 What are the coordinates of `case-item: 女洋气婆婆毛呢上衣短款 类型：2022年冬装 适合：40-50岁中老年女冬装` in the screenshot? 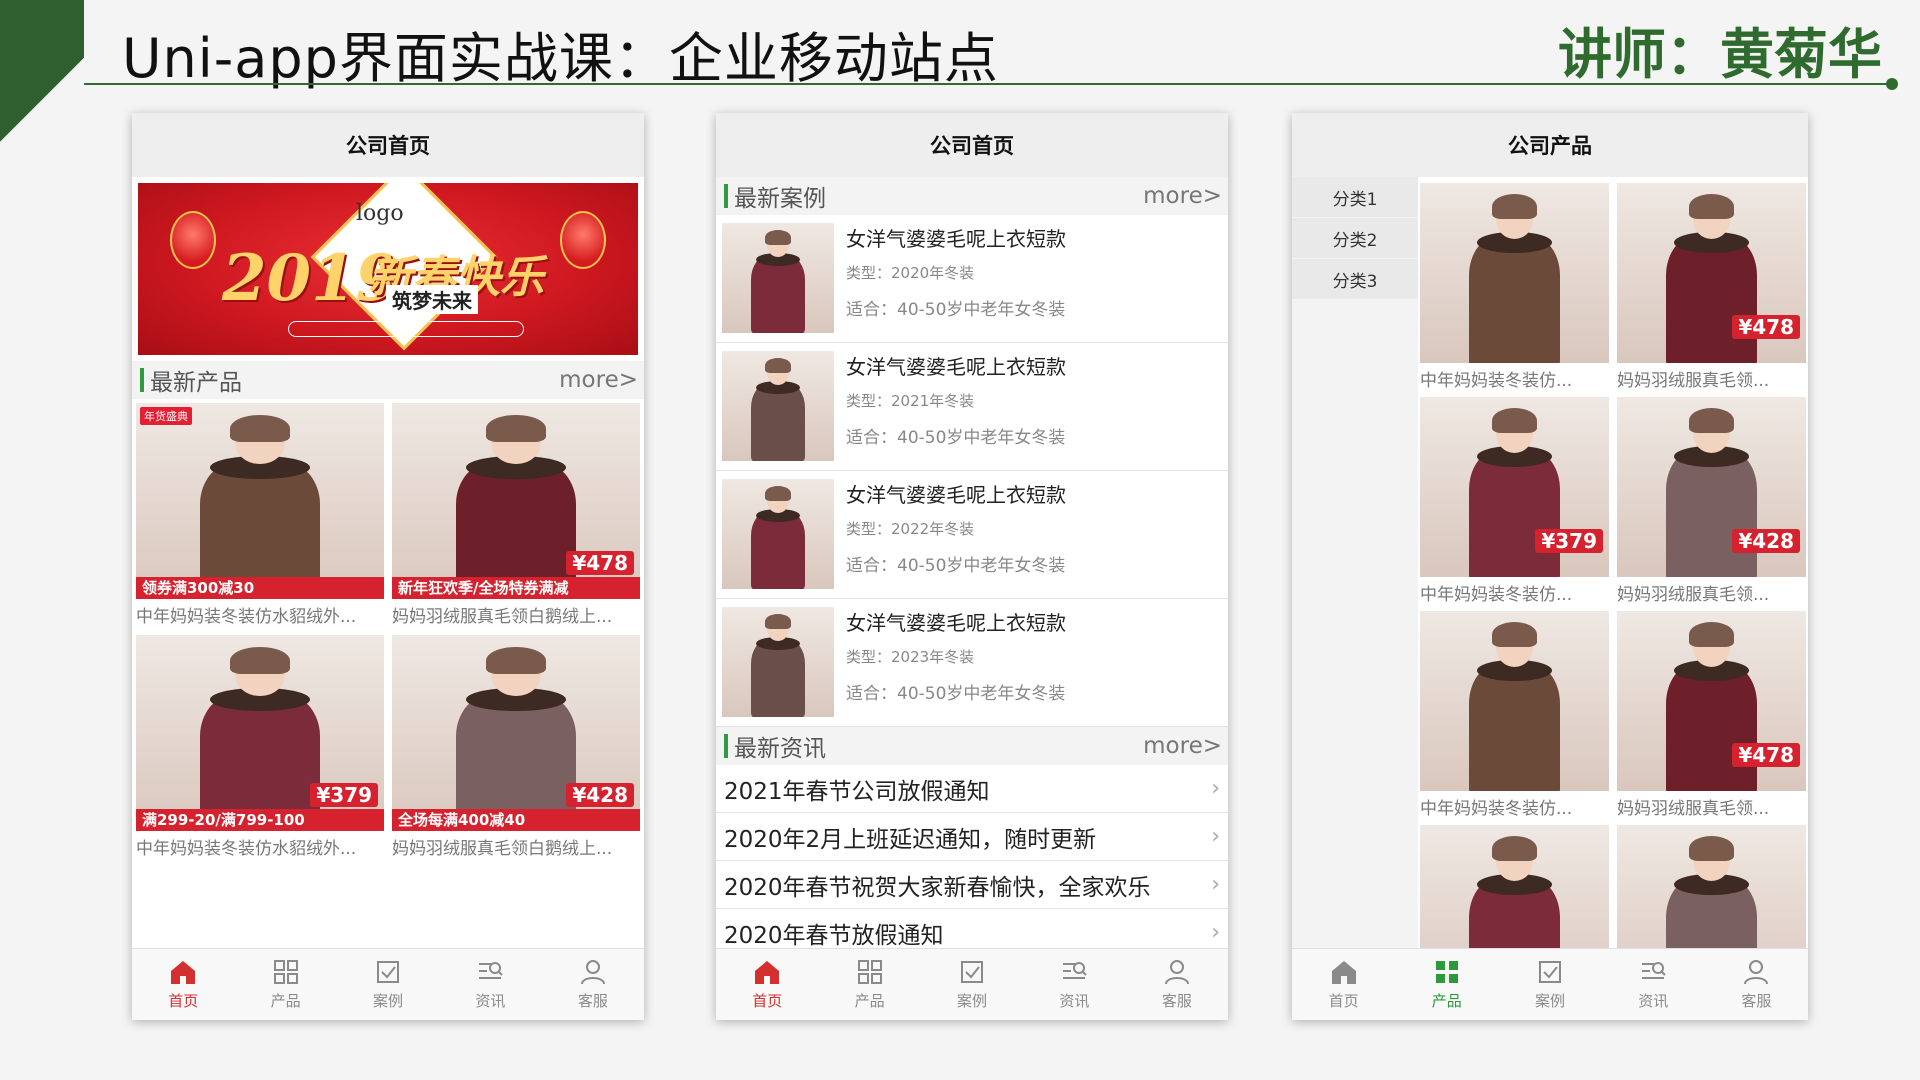 It's located at (972, 535).